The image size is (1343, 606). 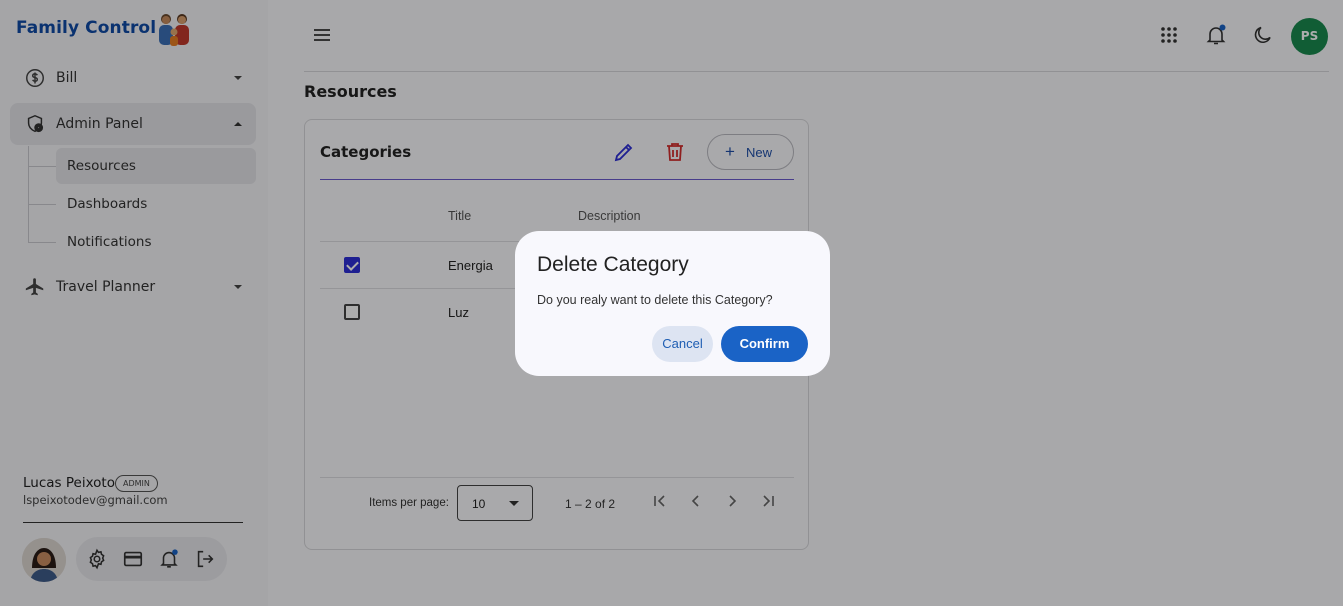 What do you see at coordinates (764, 344) in the screenshot?
I see `confirm-button: Confirm` at bounding box center [764, 344].